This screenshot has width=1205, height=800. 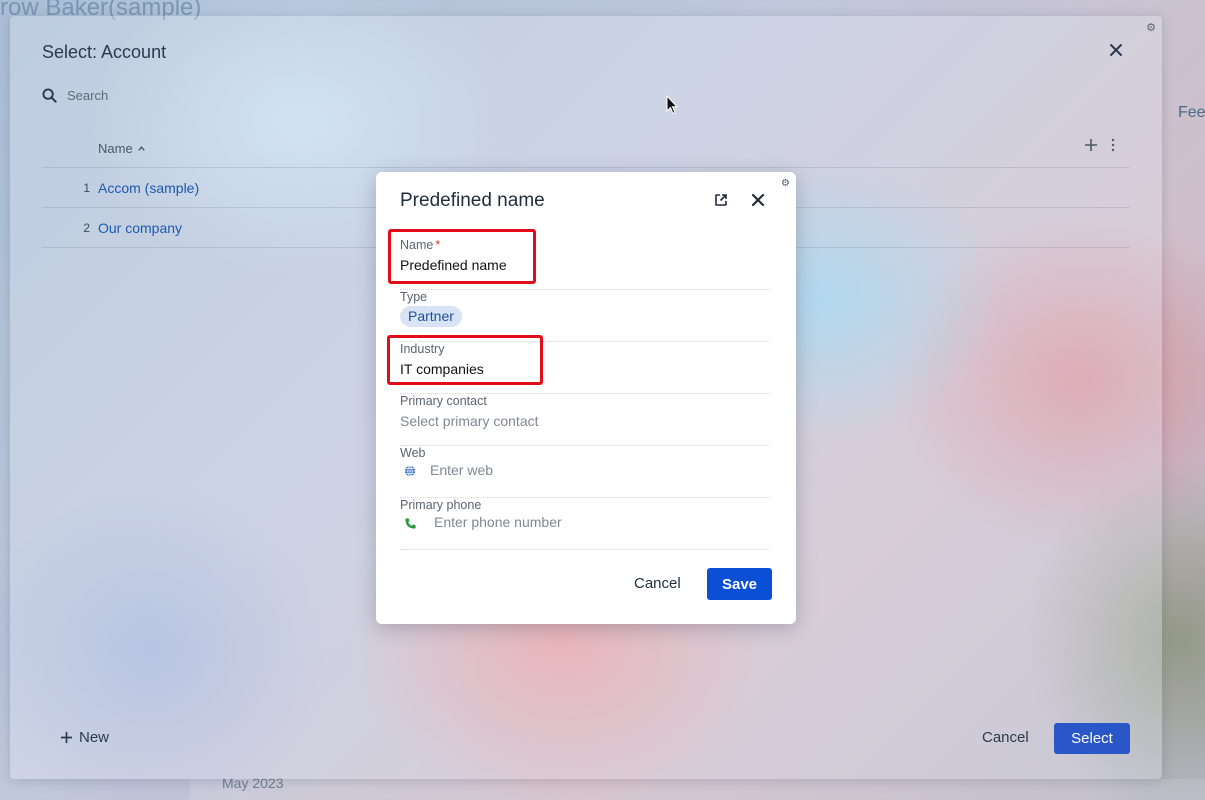 I want to click on globe-icon, so click(x=410, y=471).